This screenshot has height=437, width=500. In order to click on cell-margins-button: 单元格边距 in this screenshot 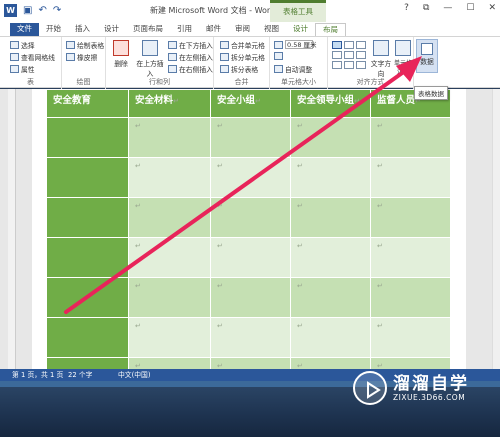, I will do `click(403, 58)`.